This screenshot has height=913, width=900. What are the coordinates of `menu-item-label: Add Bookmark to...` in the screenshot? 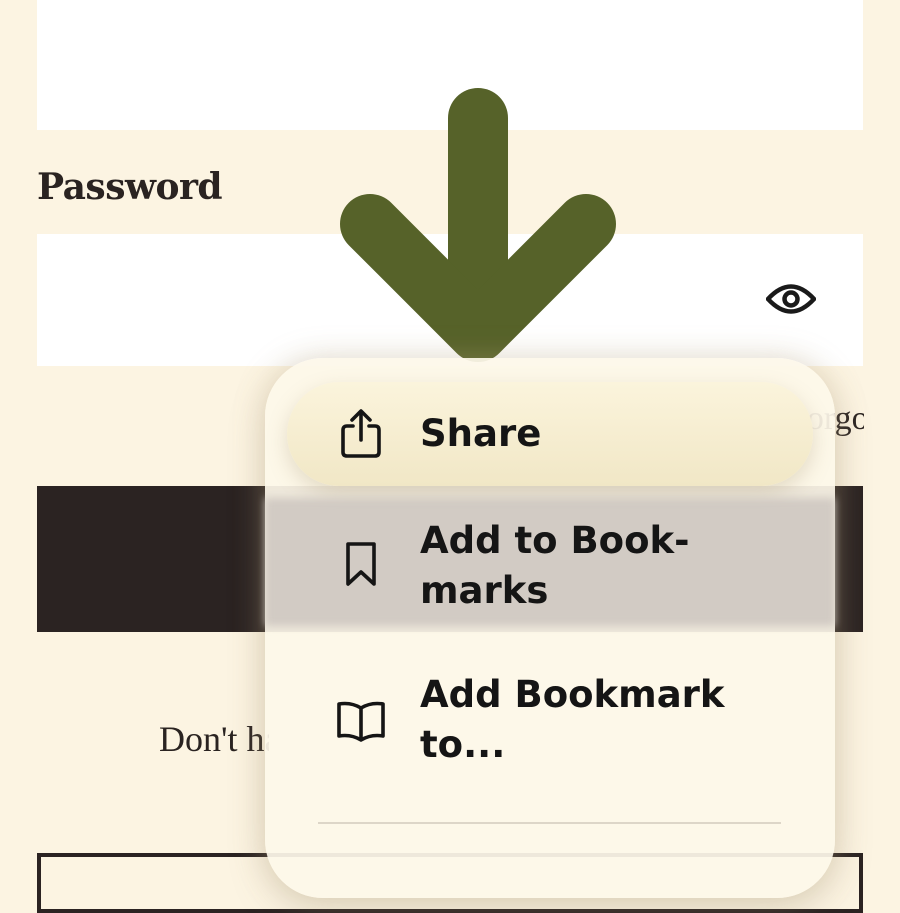 It's located at (572, 719).